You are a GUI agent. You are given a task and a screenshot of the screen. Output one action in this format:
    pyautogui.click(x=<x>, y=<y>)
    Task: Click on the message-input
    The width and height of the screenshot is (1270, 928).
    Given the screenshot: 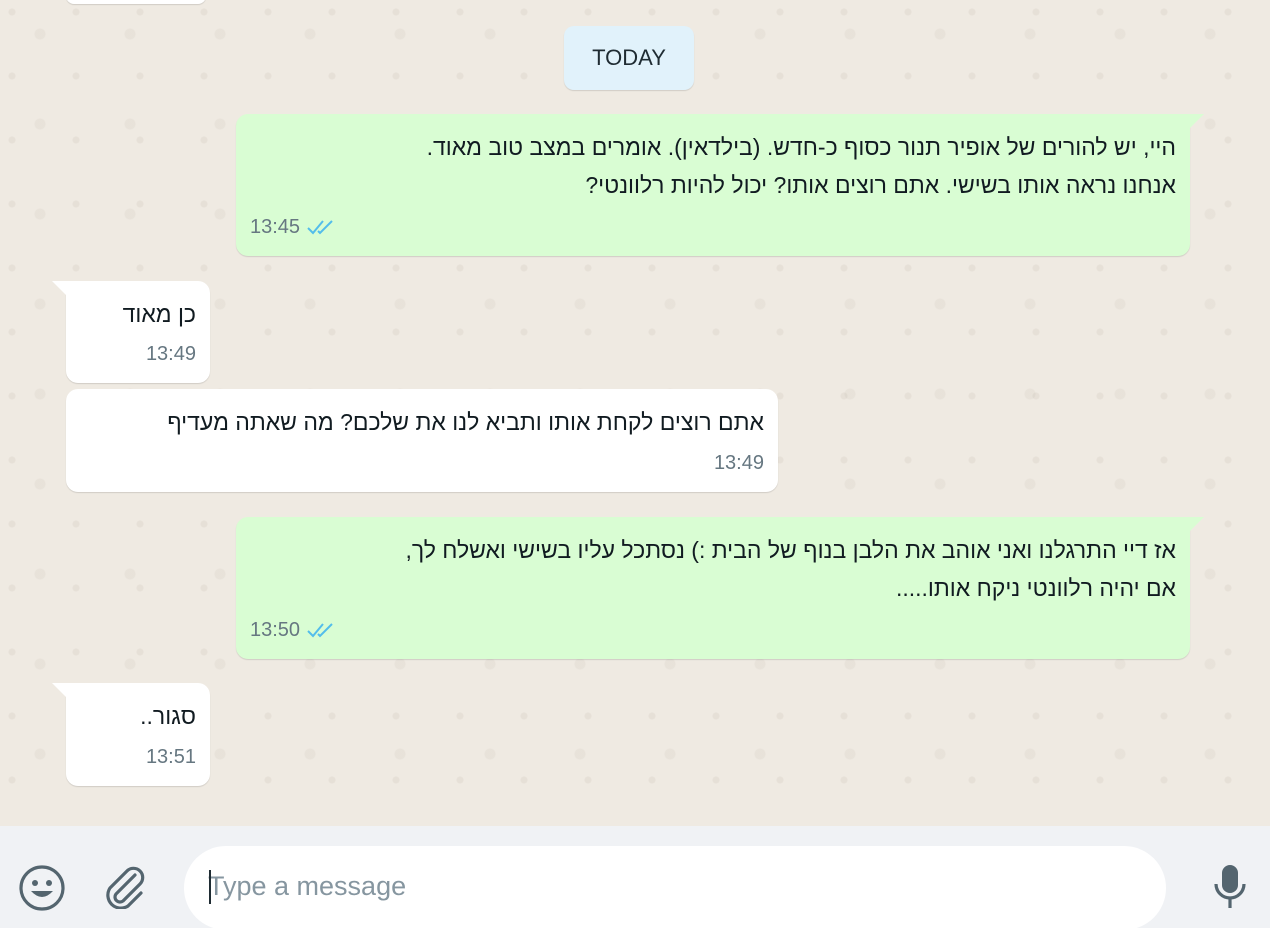 What is the action you would take?
    pyautogui.click(x=668, y=886)
    